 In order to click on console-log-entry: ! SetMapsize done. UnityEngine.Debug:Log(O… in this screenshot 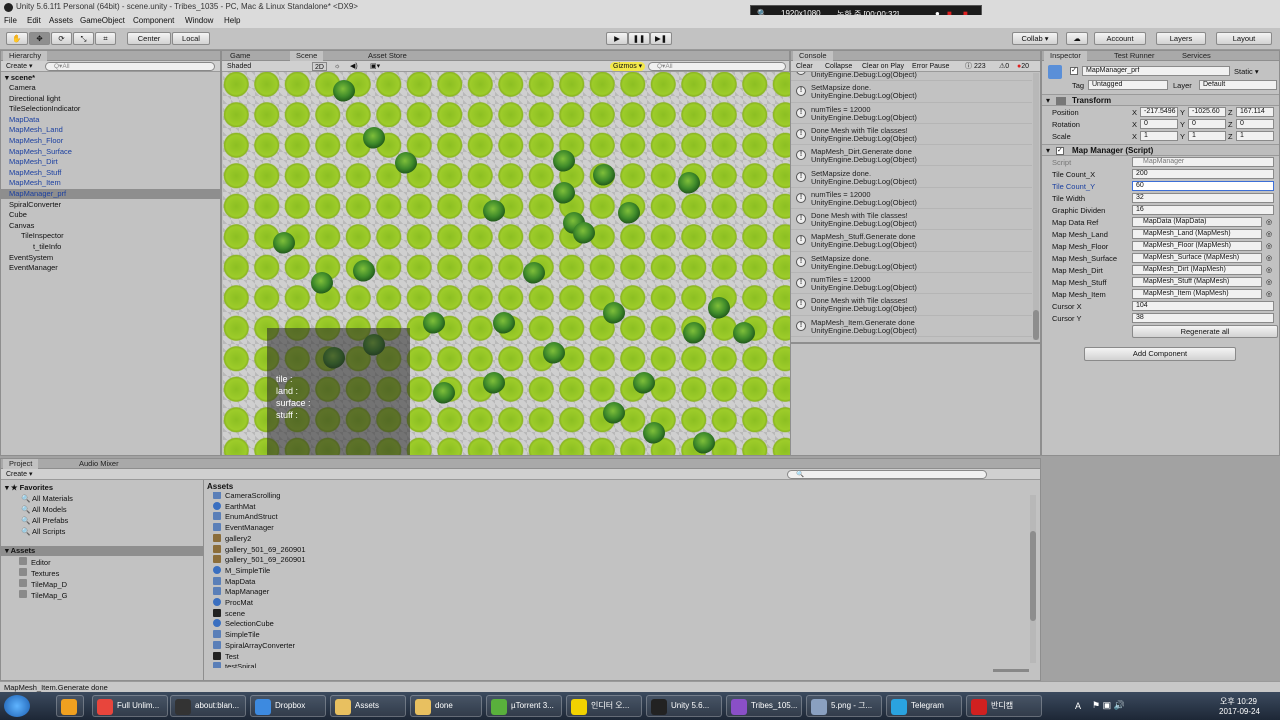, I will do `click(911, 262)`.